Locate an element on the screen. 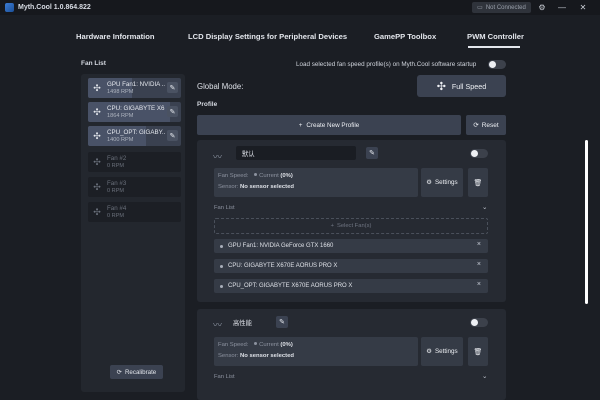 Image resolution: width=600 pixels, height=400 pixels. monitor-icon: ▭ is located at coordinates (480, 8).